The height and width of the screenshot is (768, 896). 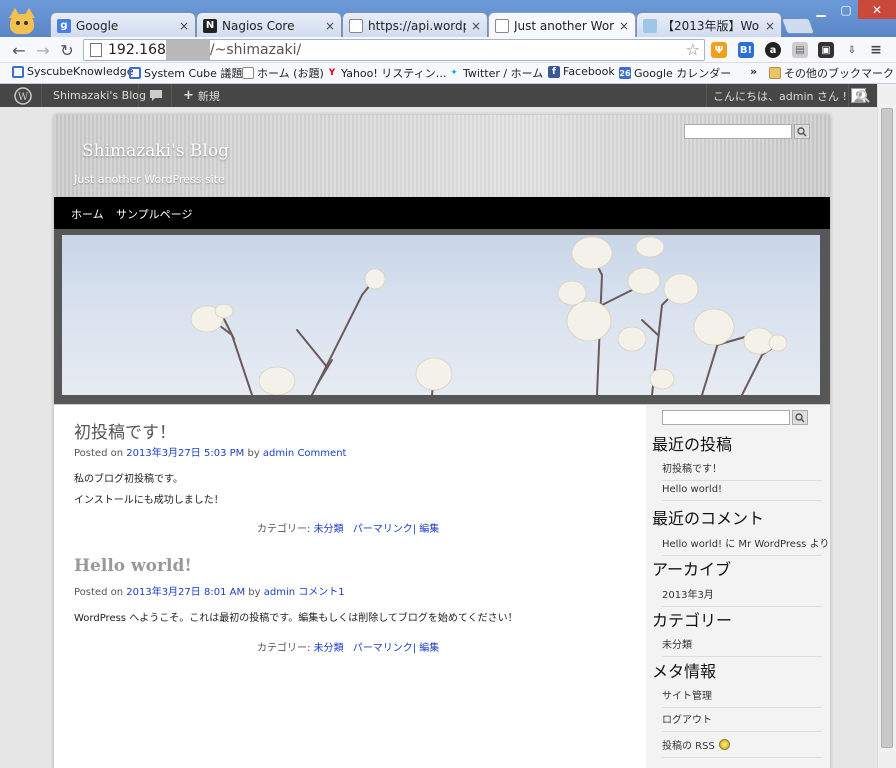 I want to click on page-icon, so click(x=248, y=73).